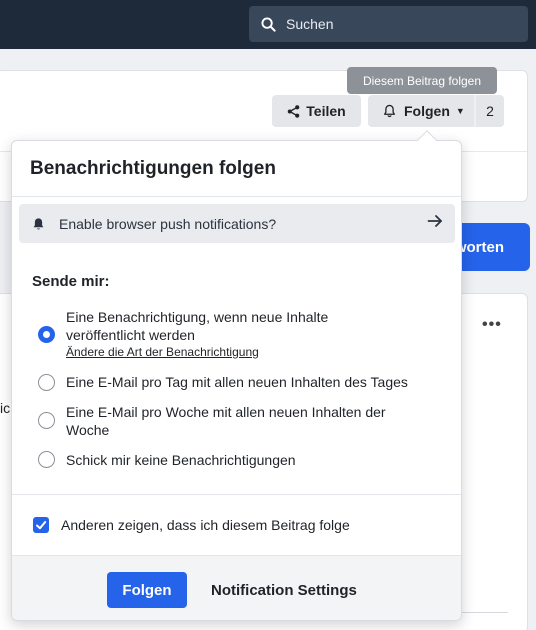 This screenshot has height=630, width=536. What do you see at coordinates (153, 168) in the screenshot?
I see `popover-title: Benachrichtigungen folgen` at bounding box center [153, 168].